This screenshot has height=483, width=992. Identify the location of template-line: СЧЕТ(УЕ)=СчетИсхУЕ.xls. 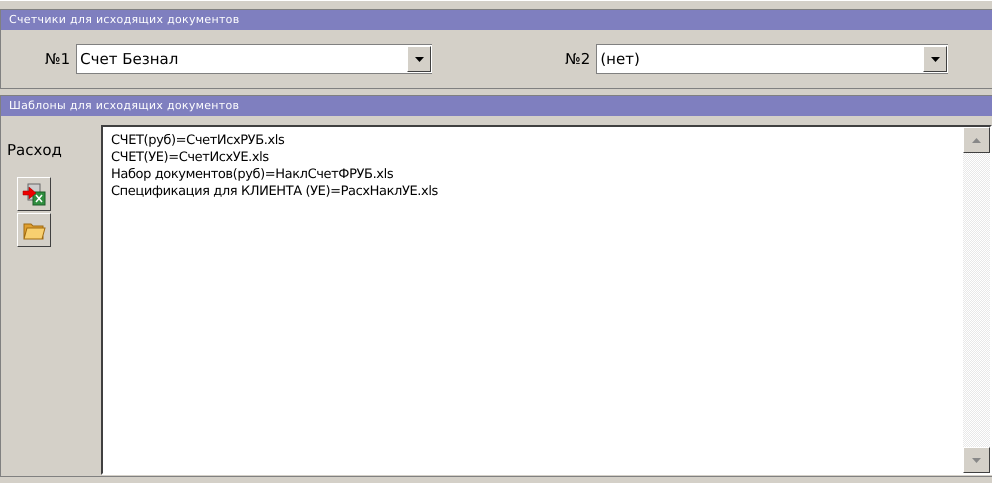
(190, 157).